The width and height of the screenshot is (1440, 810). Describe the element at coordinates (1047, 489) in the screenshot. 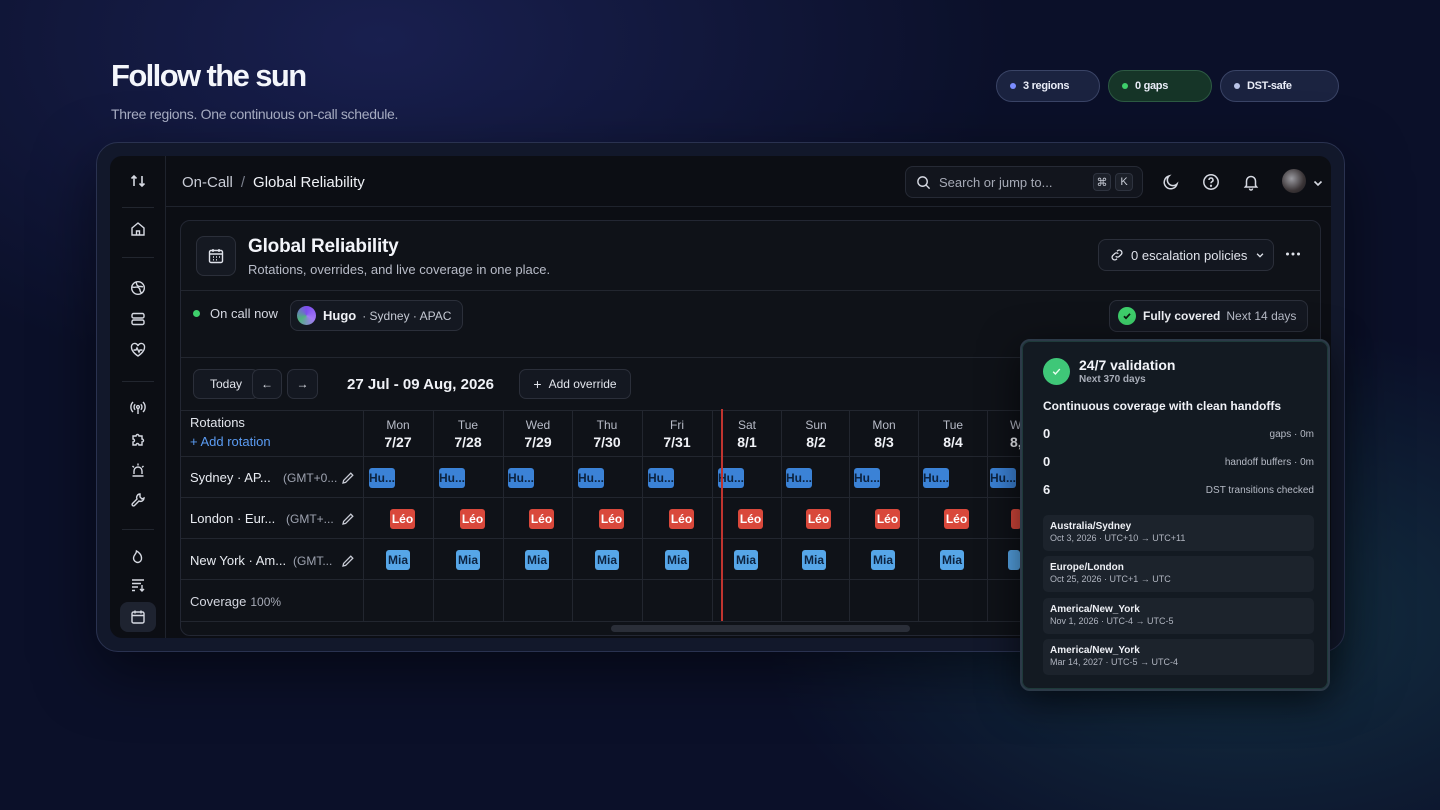

I see `metric-value: 6` at that location.